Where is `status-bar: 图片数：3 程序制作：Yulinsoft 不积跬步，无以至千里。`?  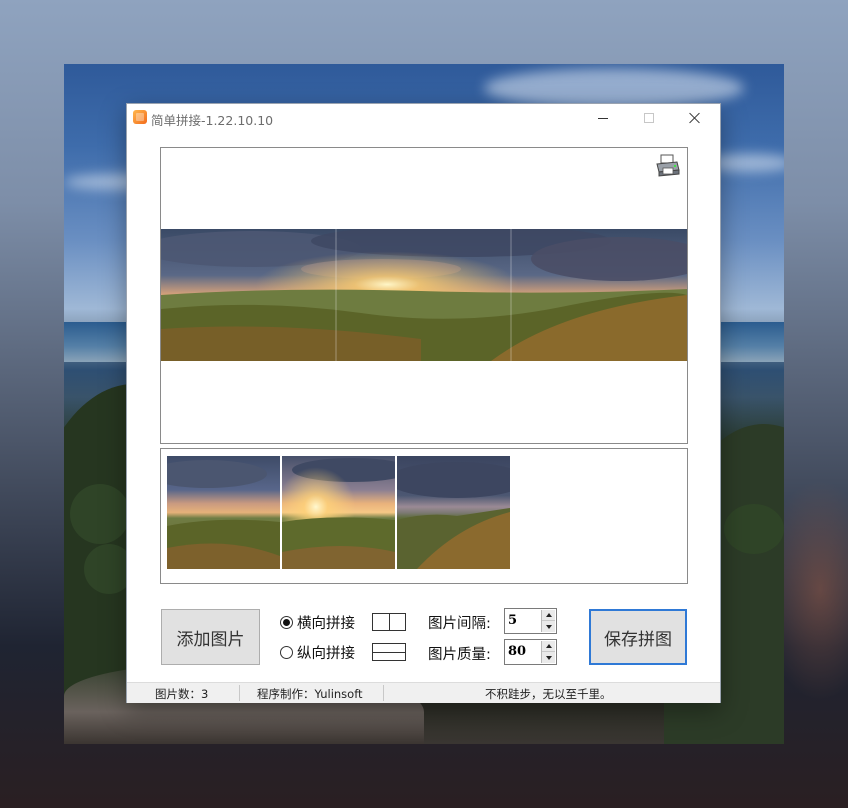 status-bar: 图片数：3 程序制作：Yulinsoft 不积跬步，无以至千里。 is located at coordinates (423, 692).